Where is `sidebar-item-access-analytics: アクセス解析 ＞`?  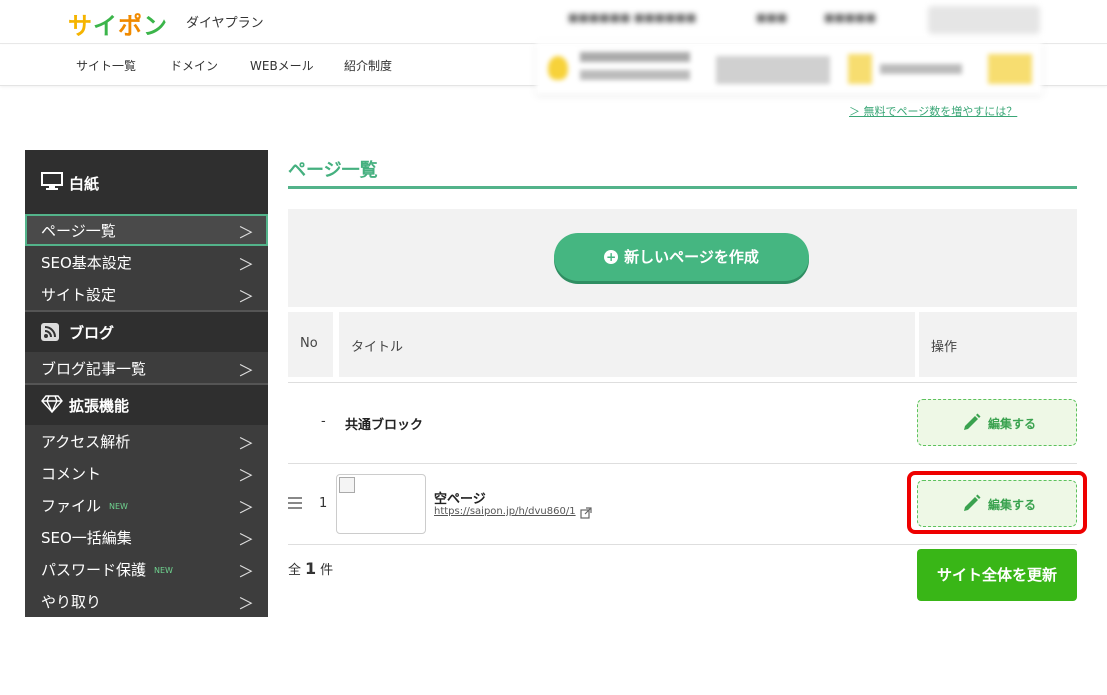
sidebar-item-access-analytics: アクセス解析 ＞ is located at coordinates (146, 441).